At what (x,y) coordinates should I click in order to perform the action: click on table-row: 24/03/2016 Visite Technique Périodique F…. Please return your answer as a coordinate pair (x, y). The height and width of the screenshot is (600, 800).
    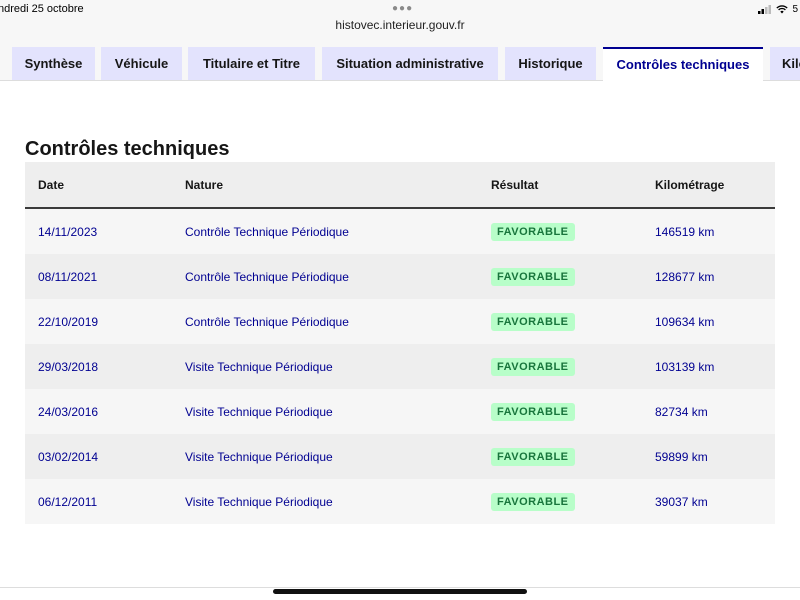
    Looking at the image, I should click on (400, 411).